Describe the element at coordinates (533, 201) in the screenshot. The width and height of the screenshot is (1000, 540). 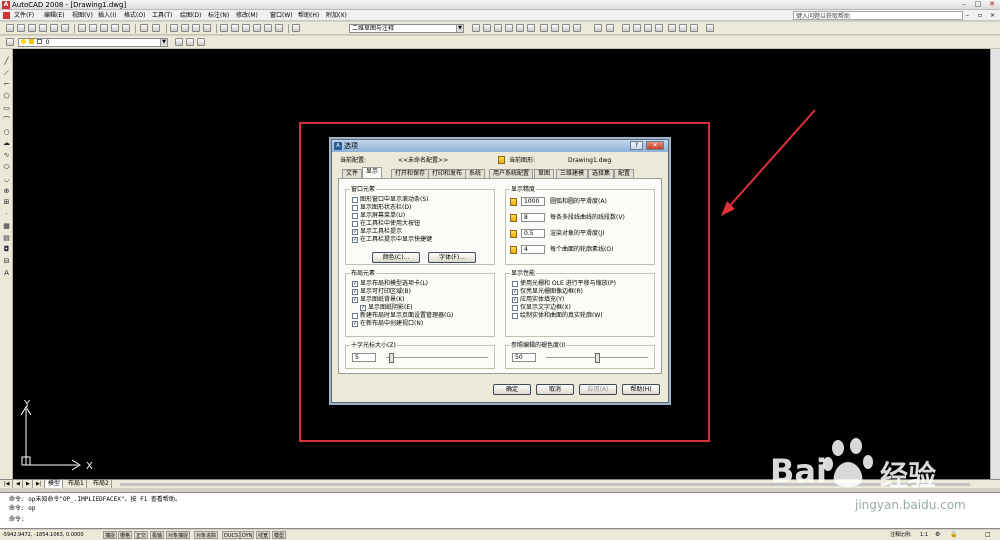
I see `resolution-input: 1000` at that location.